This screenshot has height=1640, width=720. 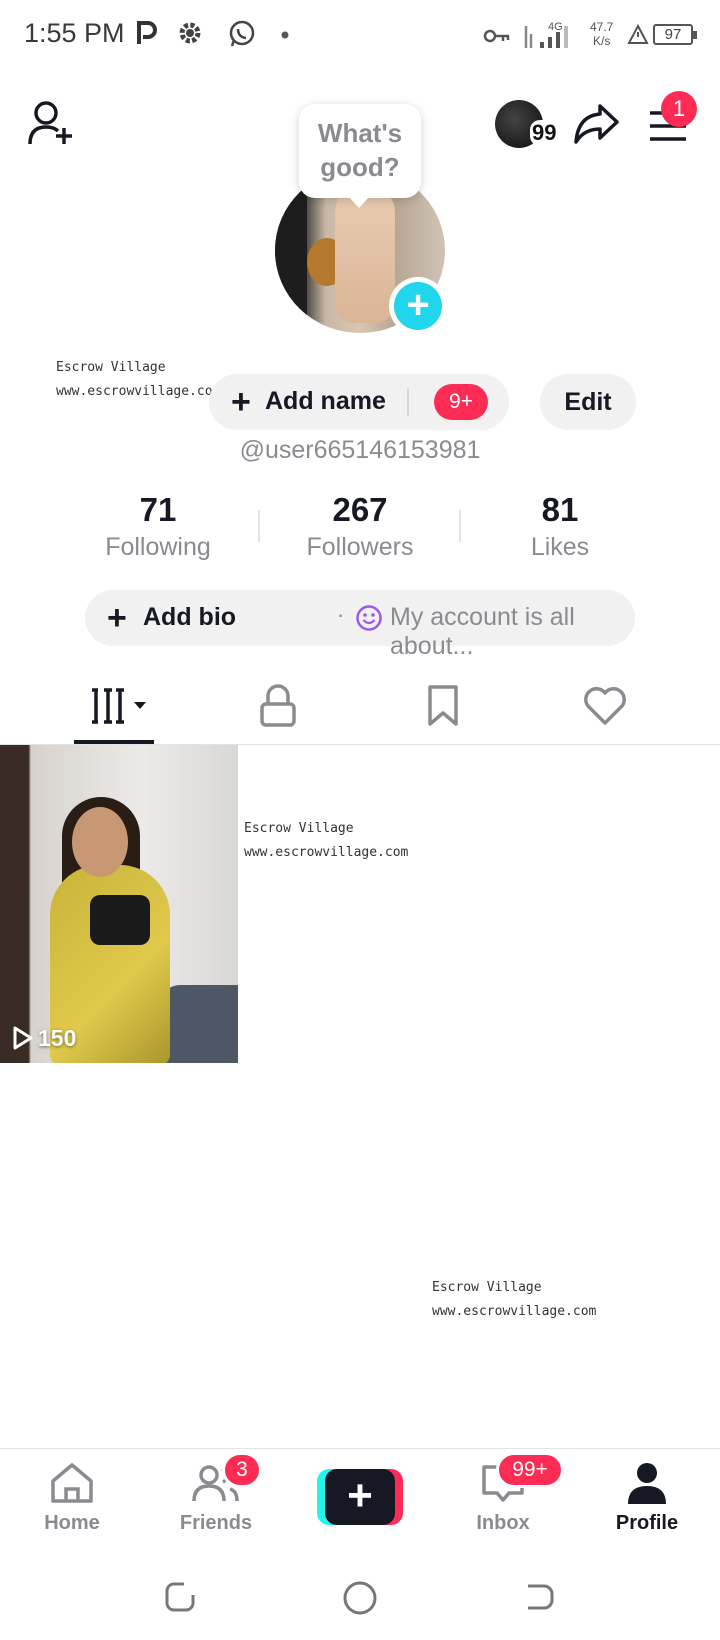 I want to click on add-user-icon, so click(x=52, y=123).